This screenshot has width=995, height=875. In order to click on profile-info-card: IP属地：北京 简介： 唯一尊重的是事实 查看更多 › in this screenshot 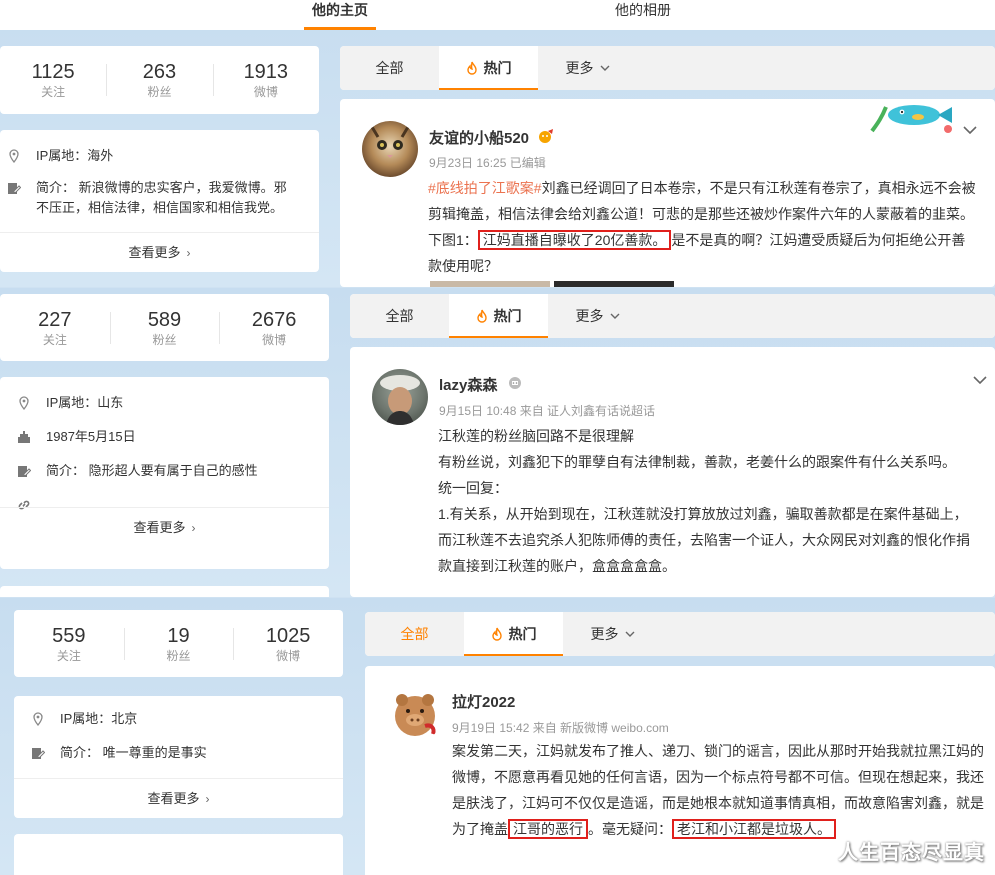, I will do `click(178, 757)`.